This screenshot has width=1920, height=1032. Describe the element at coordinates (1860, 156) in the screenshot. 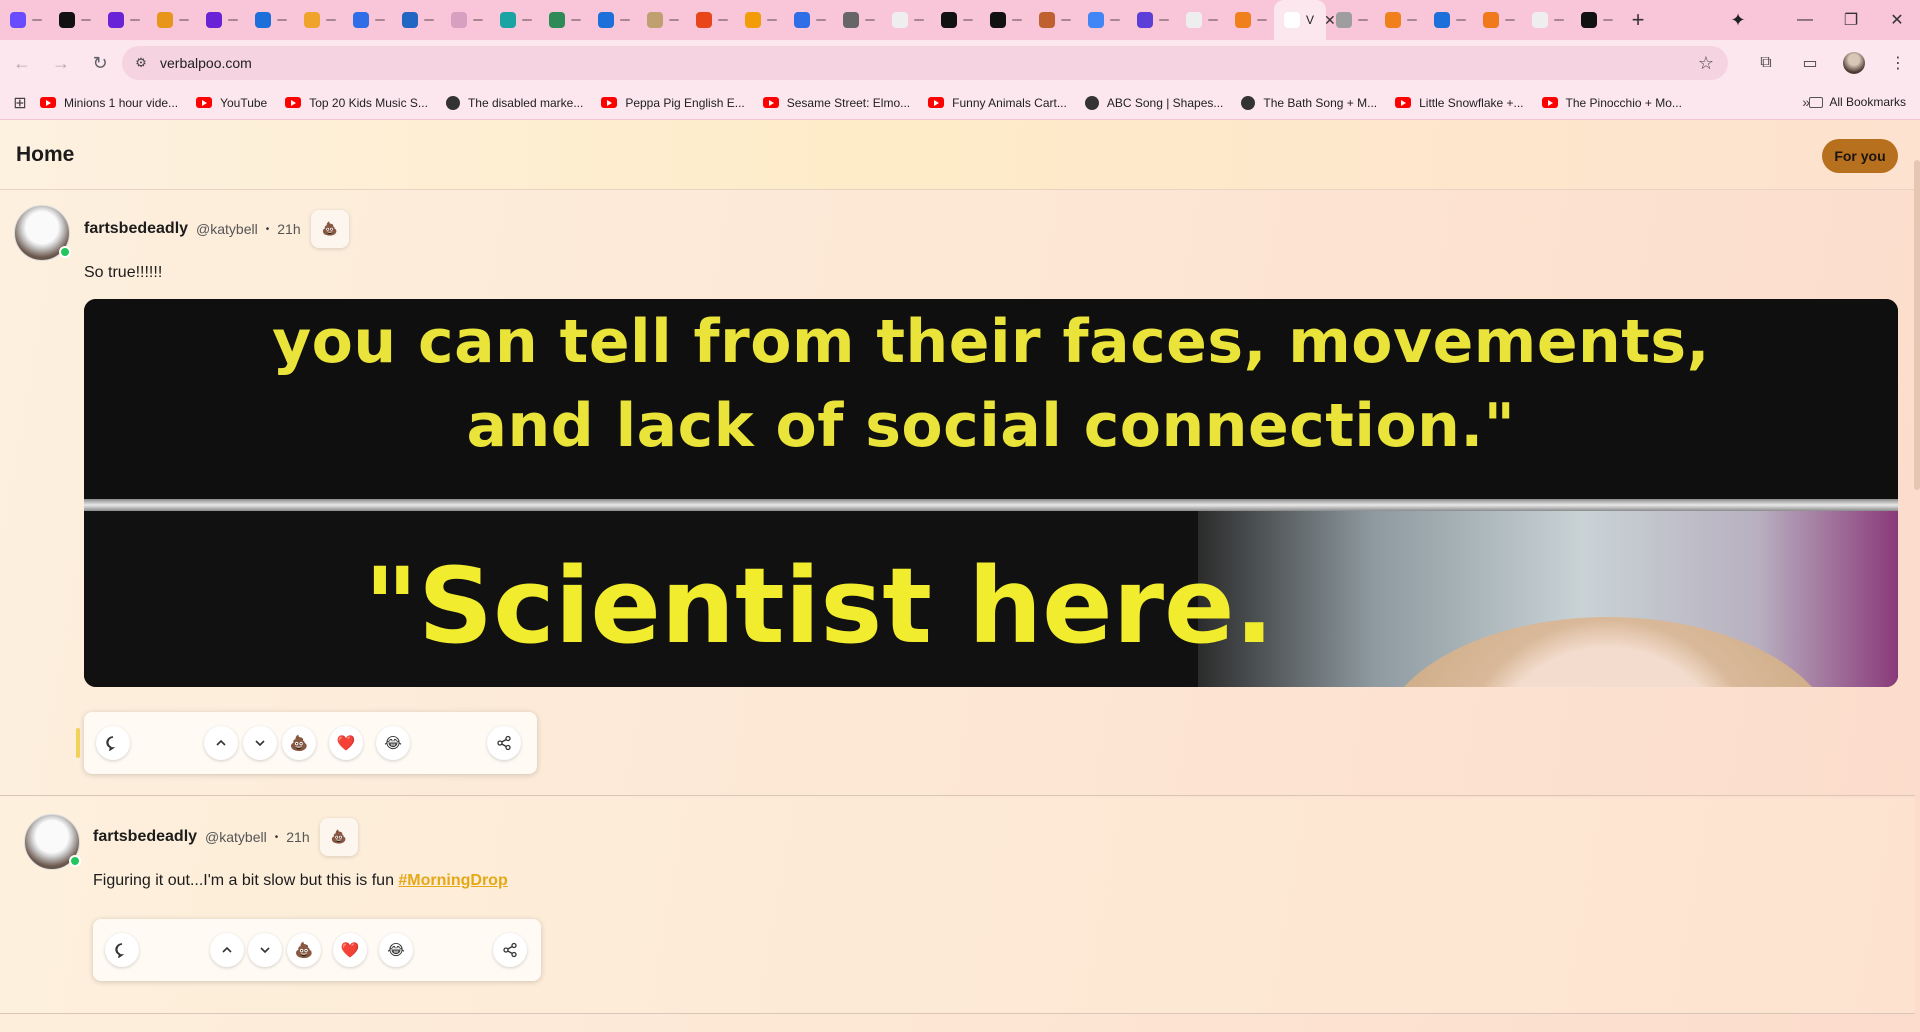

I see `for-you-button: For you` at that location.